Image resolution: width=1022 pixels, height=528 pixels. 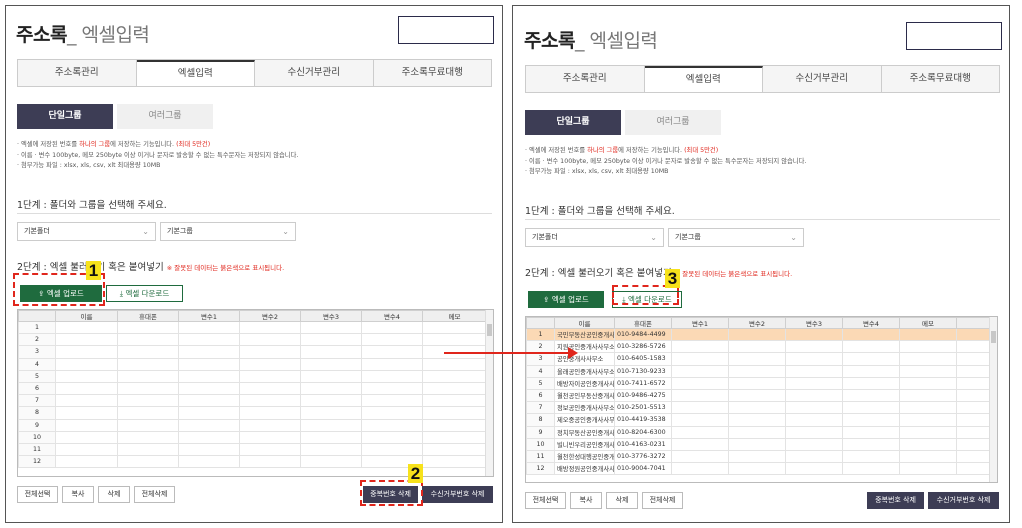 What do you see at coordinates (643, 432) in the screenshot?
I see `phone-cell: 010-8204-6300` at bounding box center [643, 432].